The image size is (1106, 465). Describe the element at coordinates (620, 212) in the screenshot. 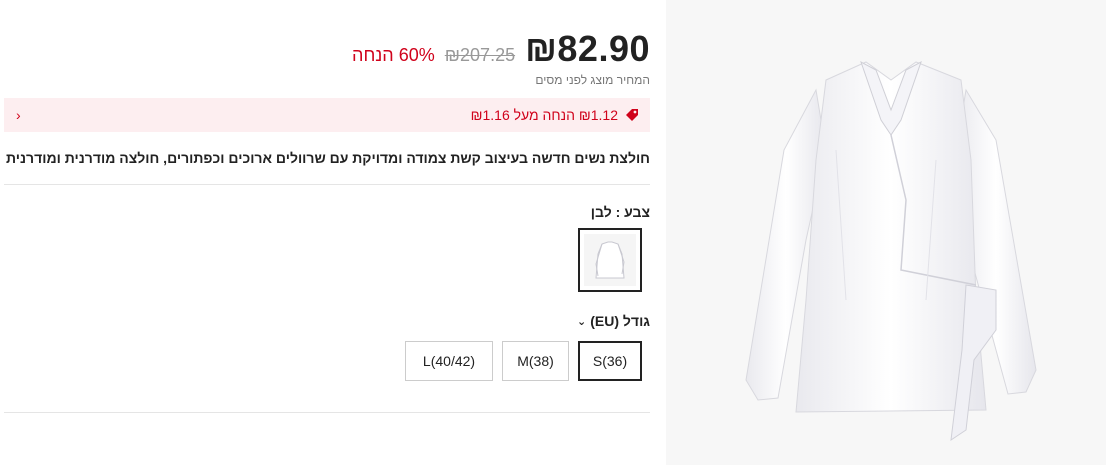

I see `color-label: צבע : לבן` at that location.